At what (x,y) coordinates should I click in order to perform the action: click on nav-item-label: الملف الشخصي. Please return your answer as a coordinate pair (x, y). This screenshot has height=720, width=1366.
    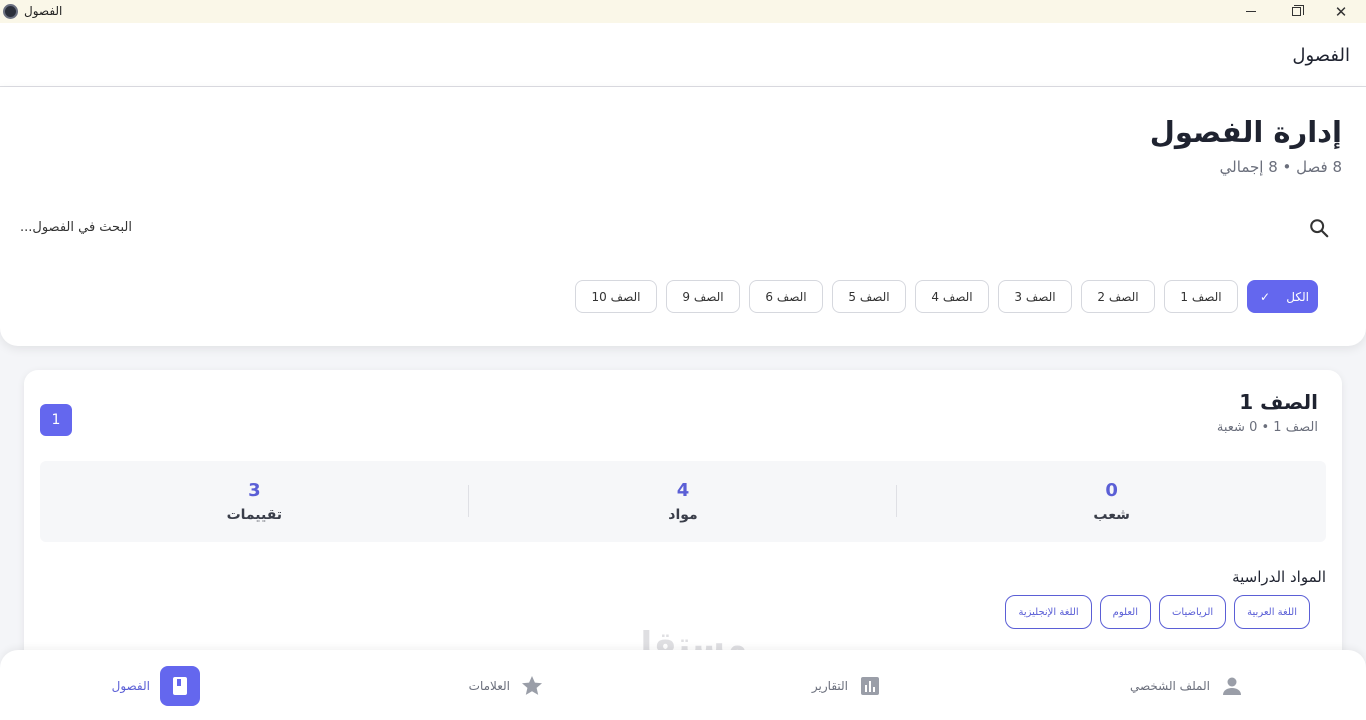
    Looking at the image, I should click on (1170, 686).